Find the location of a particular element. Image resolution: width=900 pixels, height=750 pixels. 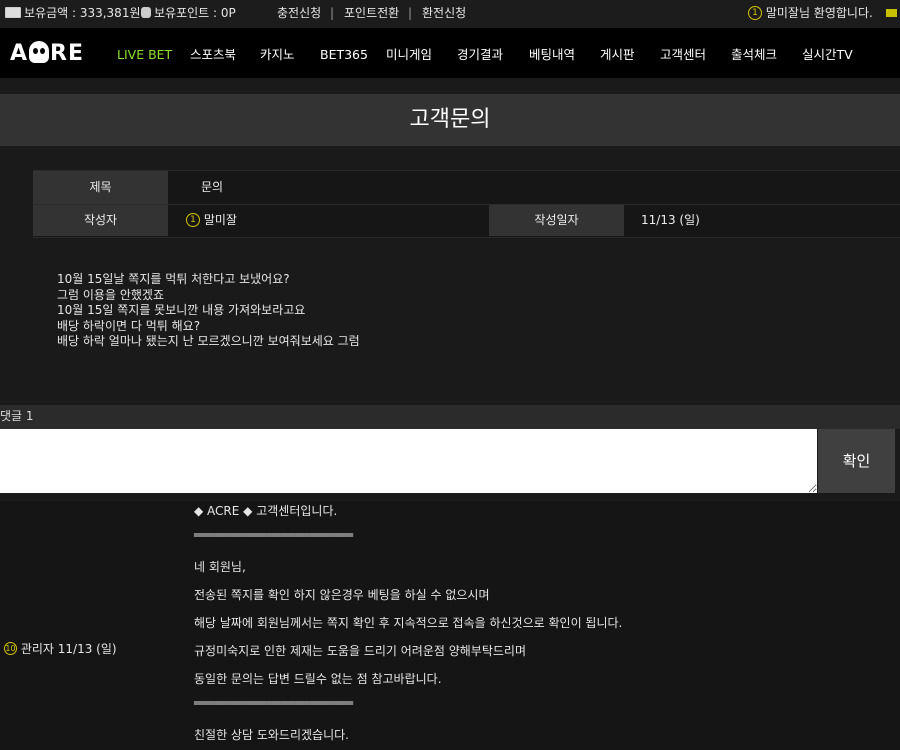

author-name: 말미잘 is located at coordinates (220, 220).